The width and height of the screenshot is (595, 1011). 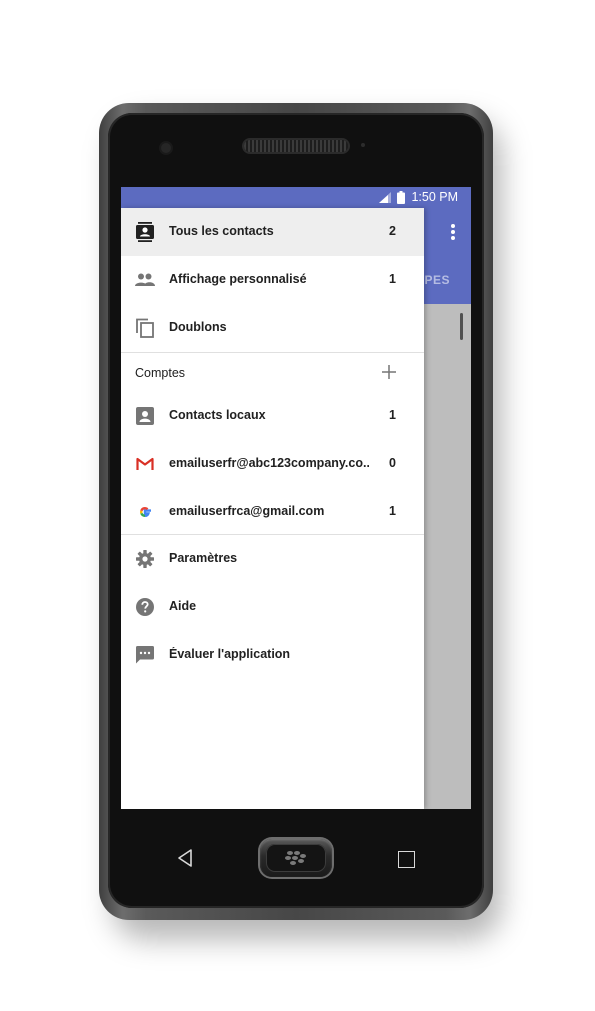 What do you see at coordinates (272, 559) in the screenshot?
I see `drawer-item-settings: Paramètres` at bounding box center [272, 559].